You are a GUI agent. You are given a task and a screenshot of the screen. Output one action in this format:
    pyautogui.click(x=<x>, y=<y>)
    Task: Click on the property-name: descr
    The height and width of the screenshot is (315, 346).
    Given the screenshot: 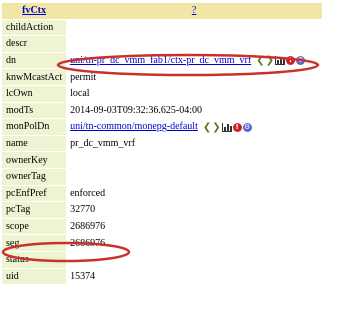 What is the action you would take?
    pyautogui.click(x=34, y=44)
    